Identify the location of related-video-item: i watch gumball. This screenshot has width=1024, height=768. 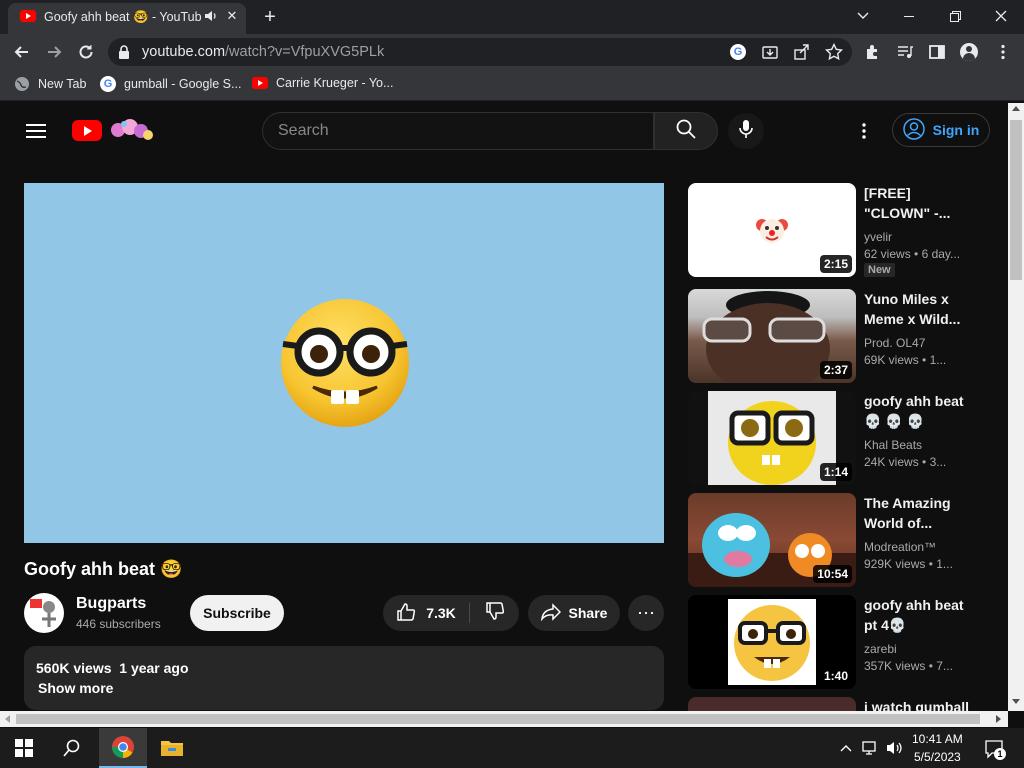
(848, 704).